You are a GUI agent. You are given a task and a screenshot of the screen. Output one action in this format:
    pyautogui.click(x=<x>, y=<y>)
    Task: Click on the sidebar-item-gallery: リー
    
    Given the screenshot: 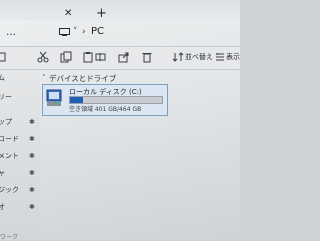 What is the action you would take?
    pyautogui.click(x=6, y=97)
    